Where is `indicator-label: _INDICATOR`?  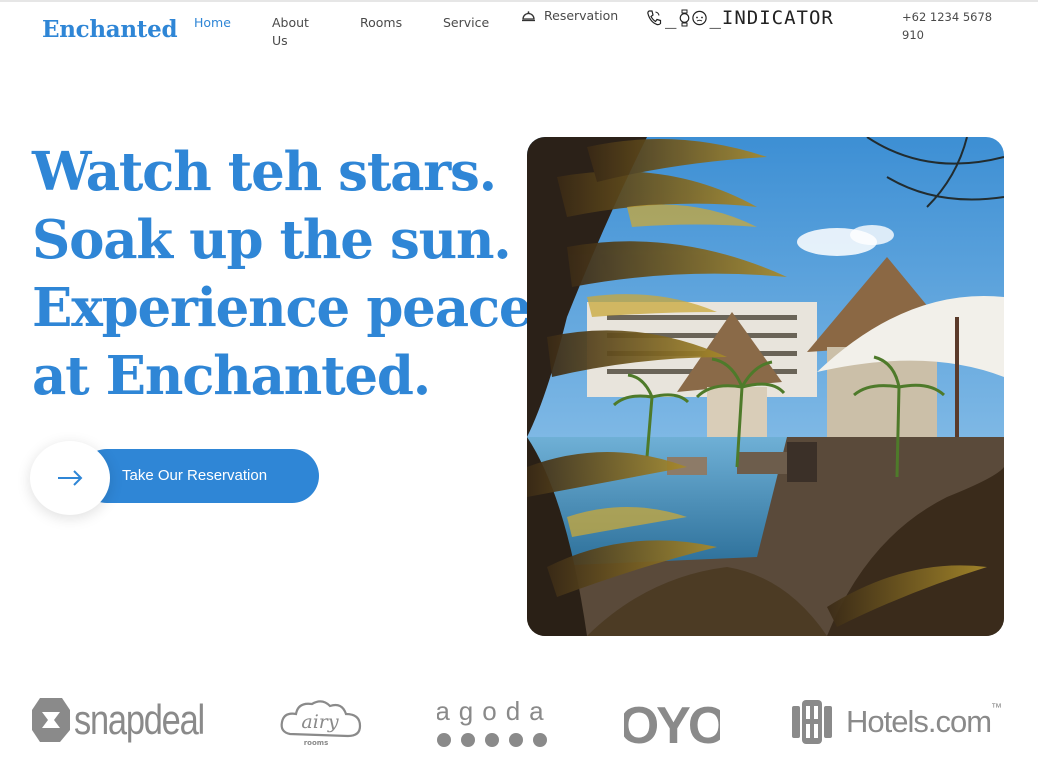
indicator-label: _INDICATOR is located at coordinates (771, 18).